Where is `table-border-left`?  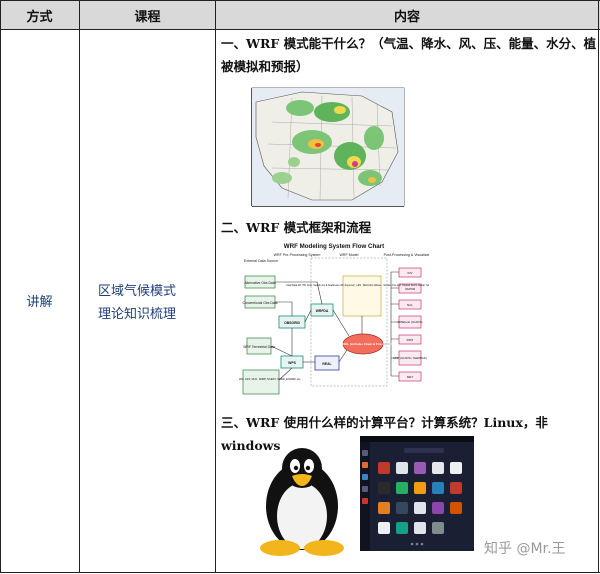 table-border-left is located at coordinates (0, 286).